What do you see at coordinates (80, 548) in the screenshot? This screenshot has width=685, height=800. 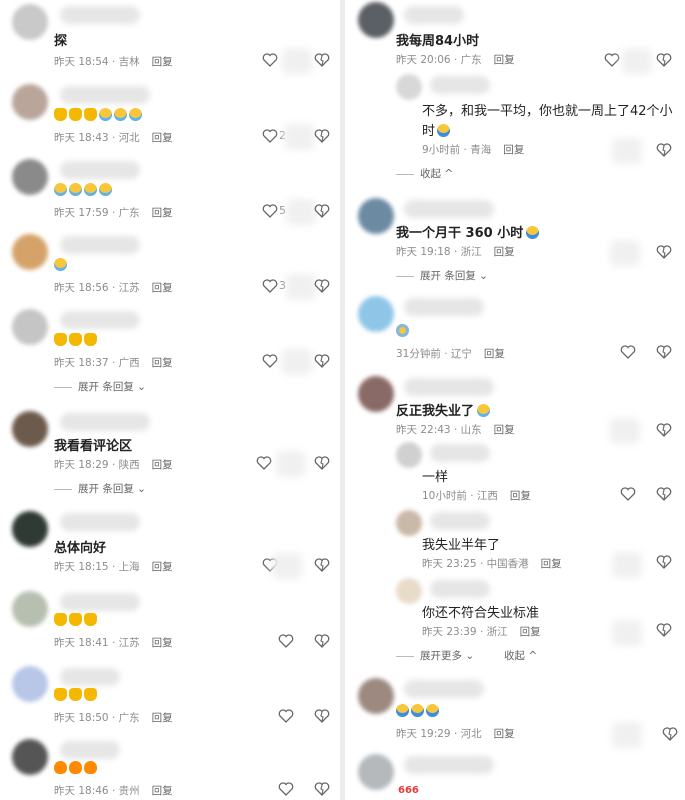 I see `comment-text: 总体向好` at bounding box center [80, 548].